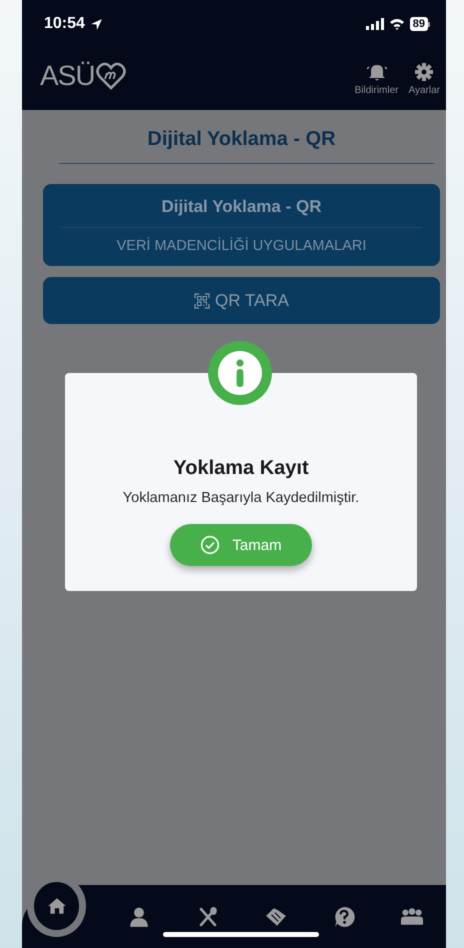 Image resolution: width=464 pixels, height=948 pixels. What do you see at coordinates (396, 24) in the screenshot?
I see `wifi-icon` at bounding box center [396, 24].